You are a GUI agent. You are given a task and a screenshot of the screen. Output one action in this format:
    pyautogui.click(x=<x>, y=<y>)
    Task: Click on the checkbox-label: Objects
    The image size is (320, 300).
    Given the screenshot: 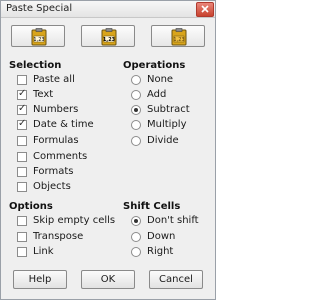 What is the action you would take?
    pyautogui.click(x=52, y=186)
    